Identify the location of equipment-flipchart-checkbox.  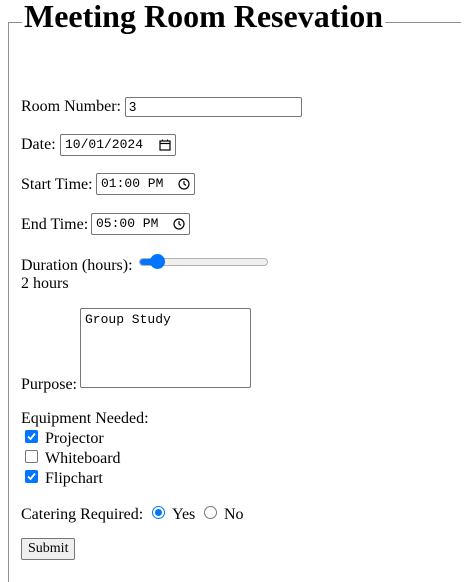
(31, 476).